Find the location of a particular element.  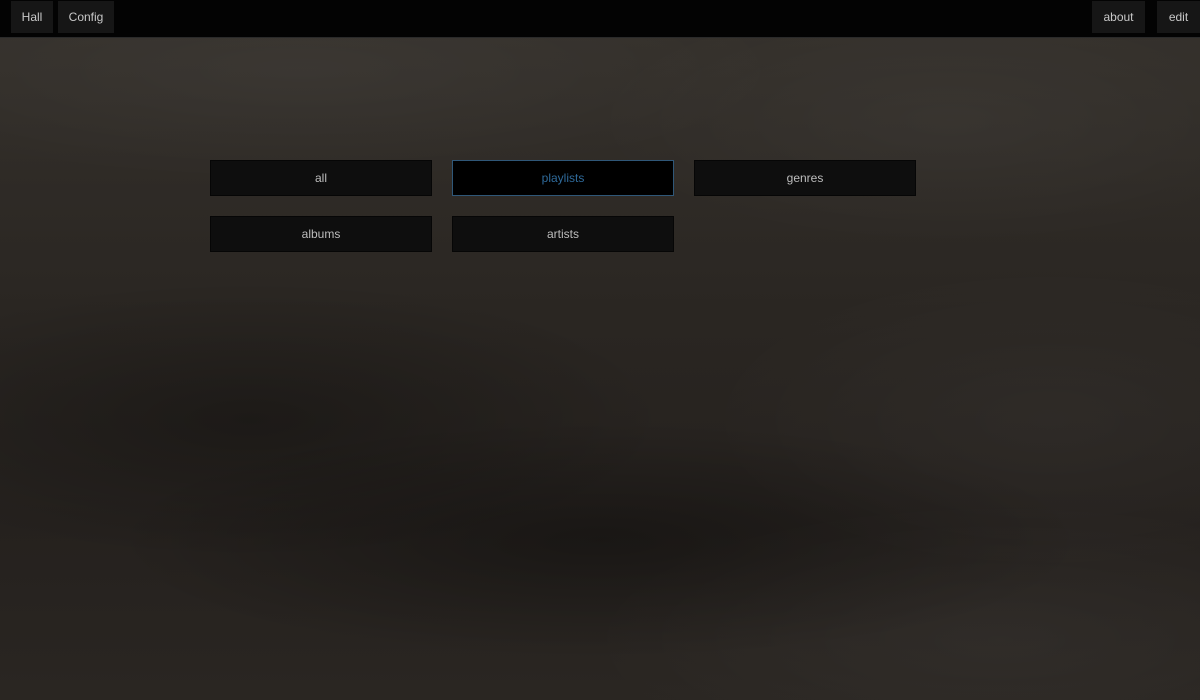

top-navigation-bar: Hall Config about edit is located at coordinates (600, 19).